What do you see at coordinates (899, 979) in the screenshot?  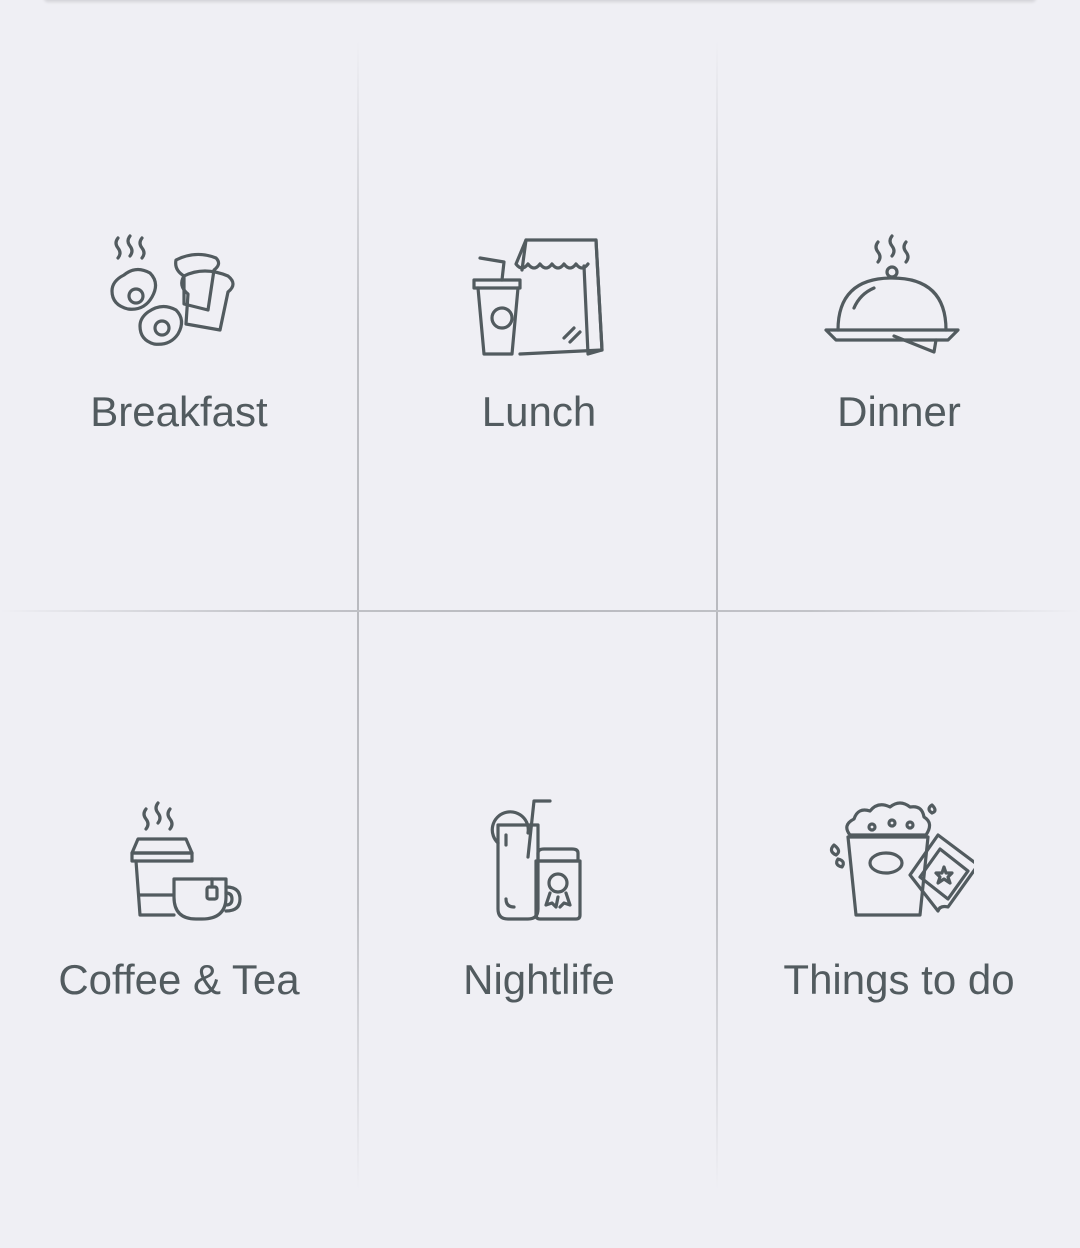 I see `category-label: Things to do` at bounding box center [899, 979].